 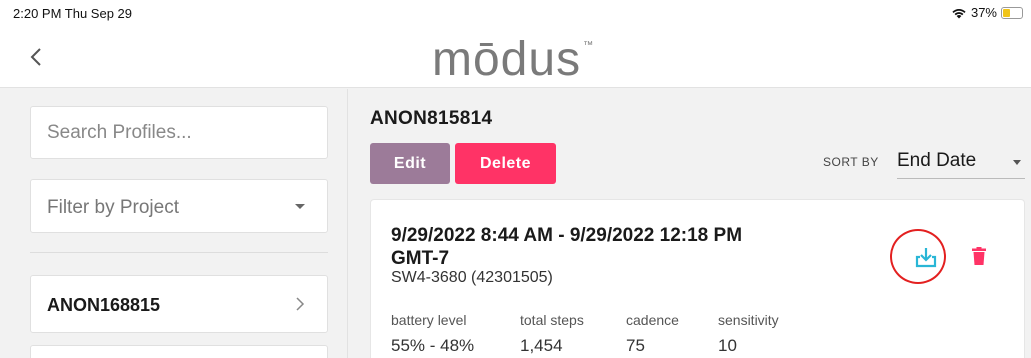 I want to click on metric-label: battery level, so click(x=429, y=320).